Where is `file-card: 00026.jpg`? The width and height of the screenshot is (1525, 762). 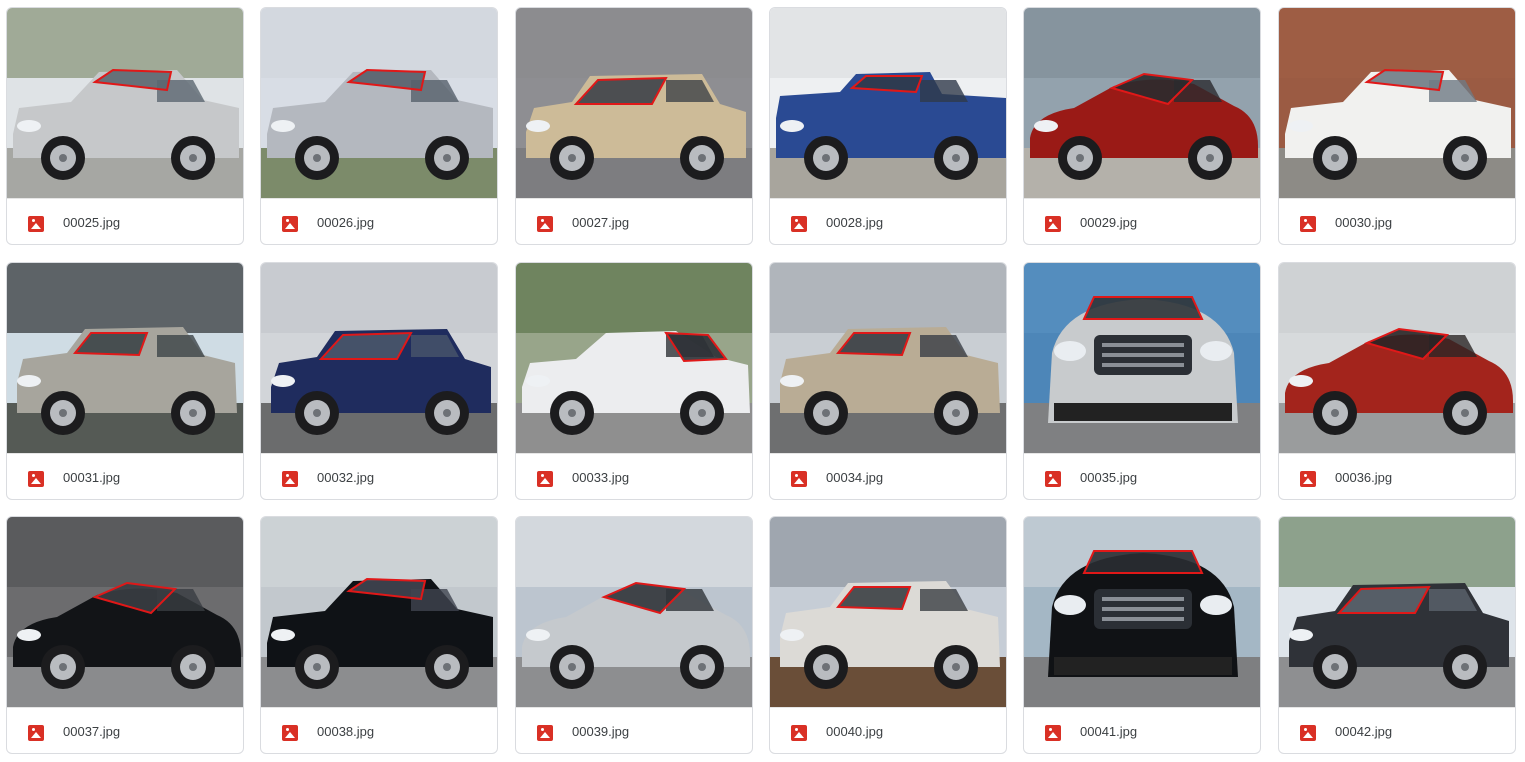 file-card: 00026.jpg is located at coordinates (379, 126).